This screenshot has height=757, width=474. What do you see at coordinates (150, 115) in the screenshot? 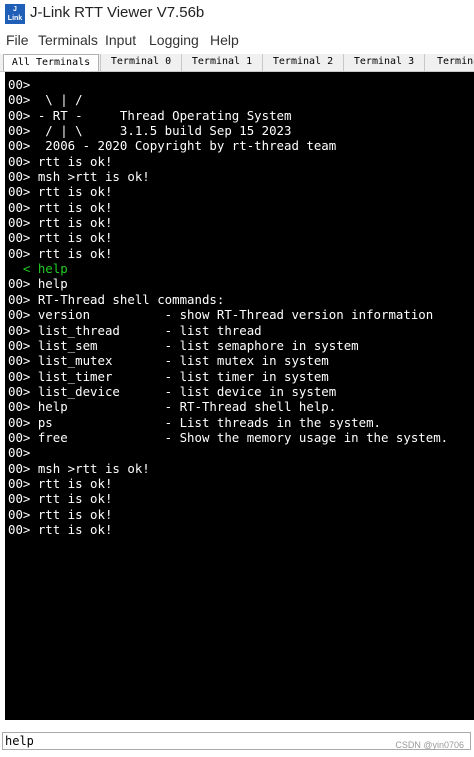
I see `terminal-line: 00> - RT - Thread Operating System` at bounding box center [150, 115].